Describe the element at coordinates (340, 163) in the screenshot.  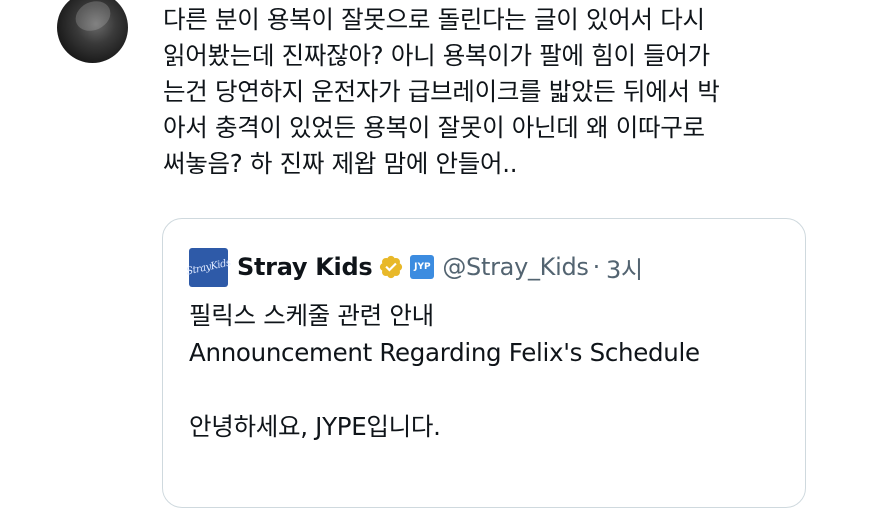
I see `tweet-text-line: 써놓음? 하 진짜 제왑 맘에 안들어..` at that location.